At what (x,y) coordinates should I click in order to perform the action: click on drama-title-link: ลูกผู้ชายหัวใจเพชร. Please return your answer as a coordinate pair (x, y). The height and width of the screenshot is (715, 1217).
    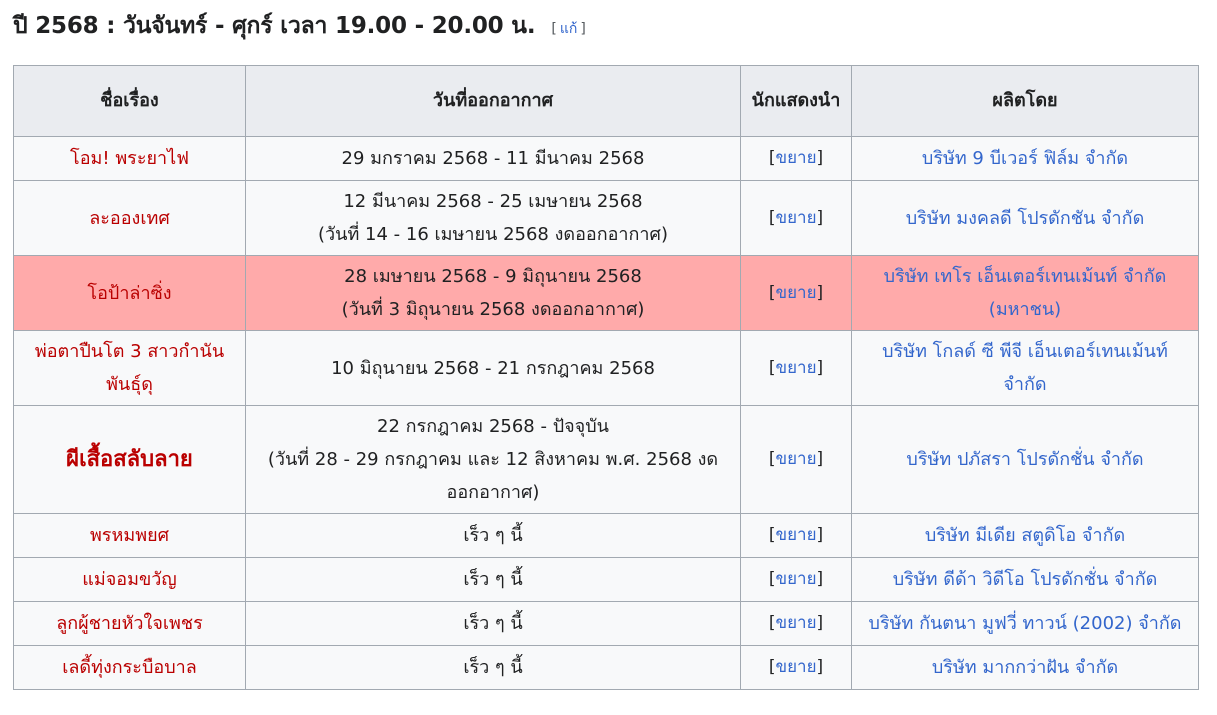
    Looking at the image, I should click on (129, 623).